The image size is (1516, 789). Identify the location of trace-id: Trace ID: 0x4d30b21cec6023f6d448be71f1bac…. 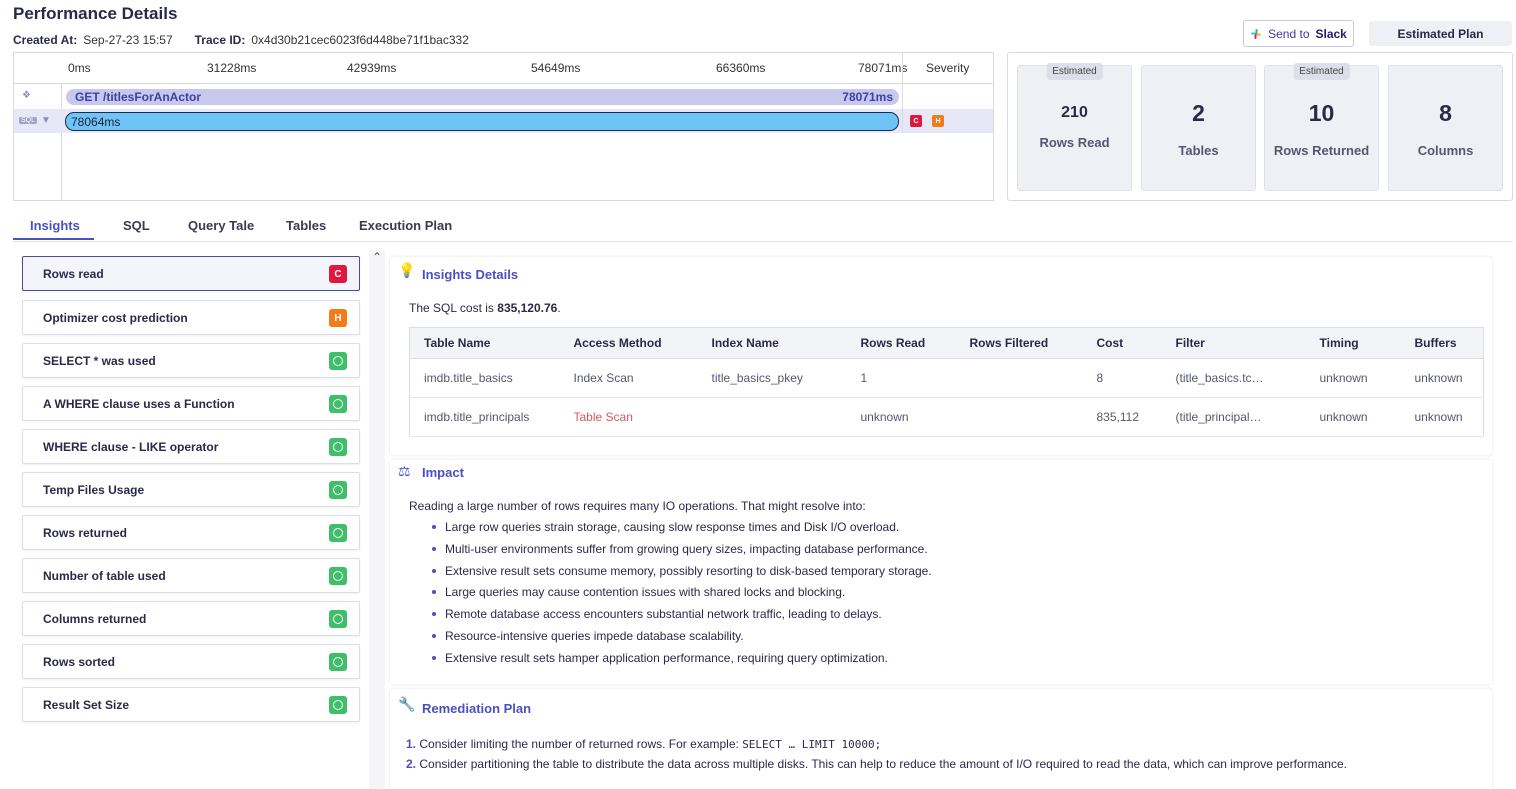
(331, 40).